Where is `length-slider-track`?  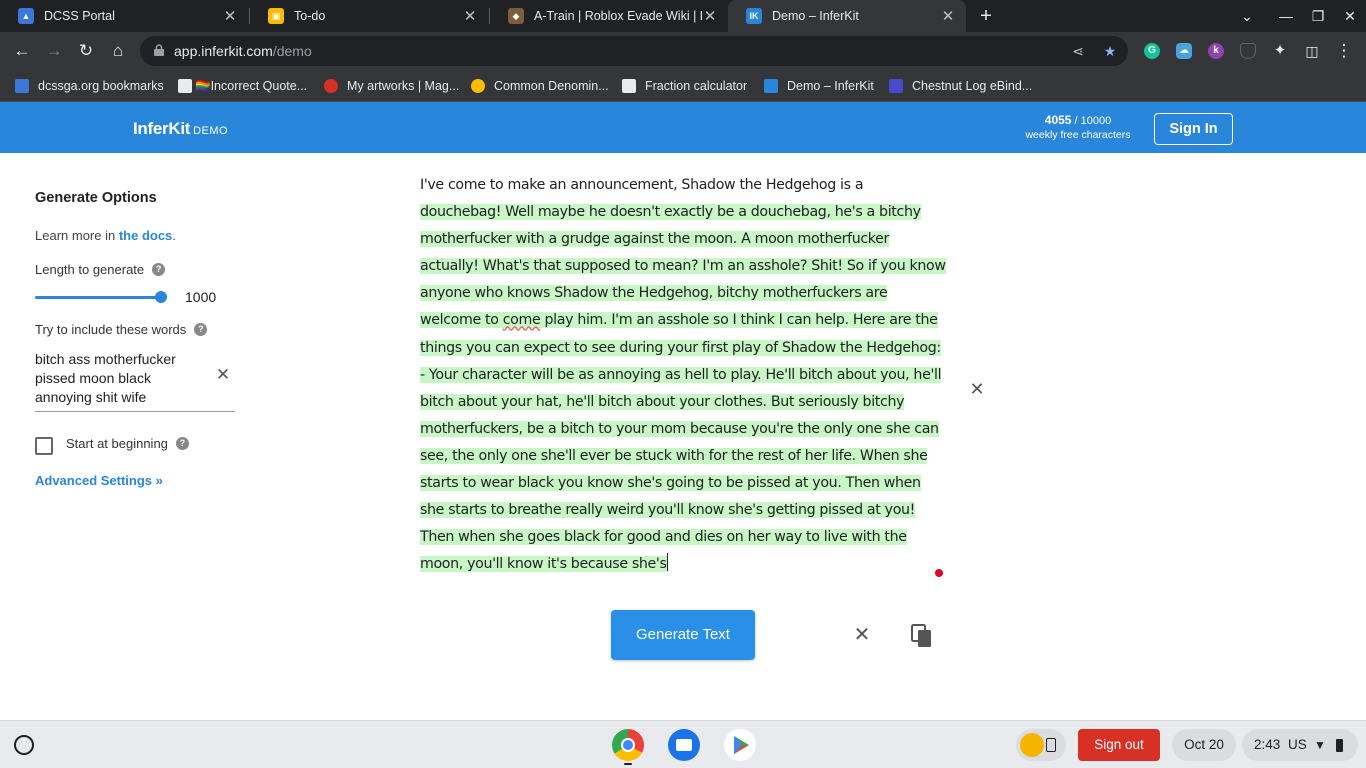 length-slider-track is located at coordinates (98, 297).